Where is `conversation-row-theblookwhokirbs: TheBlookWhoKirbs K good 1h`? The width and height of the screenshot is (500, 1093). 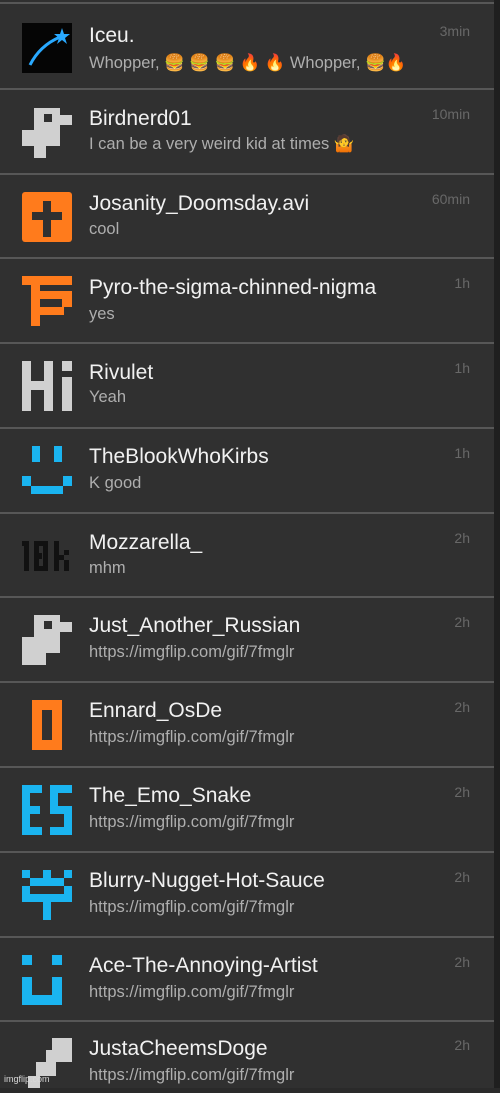 conversation-row-theblookwhokirbs: TheBlookWhoKirbs K good 1h is located at coordinates (247, 469).